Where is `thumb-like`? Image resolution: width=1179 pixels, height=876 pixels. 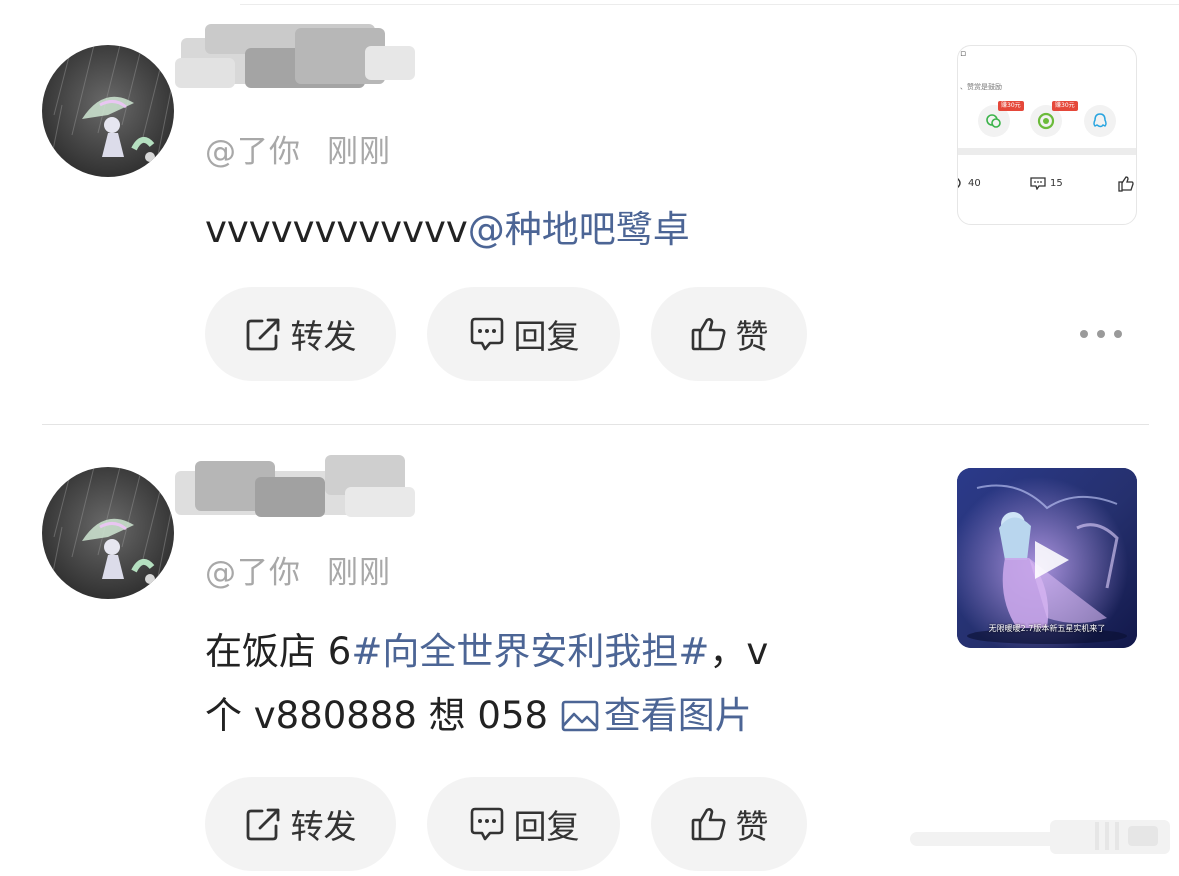 thumb-like is located at coordinates (1126, 184).